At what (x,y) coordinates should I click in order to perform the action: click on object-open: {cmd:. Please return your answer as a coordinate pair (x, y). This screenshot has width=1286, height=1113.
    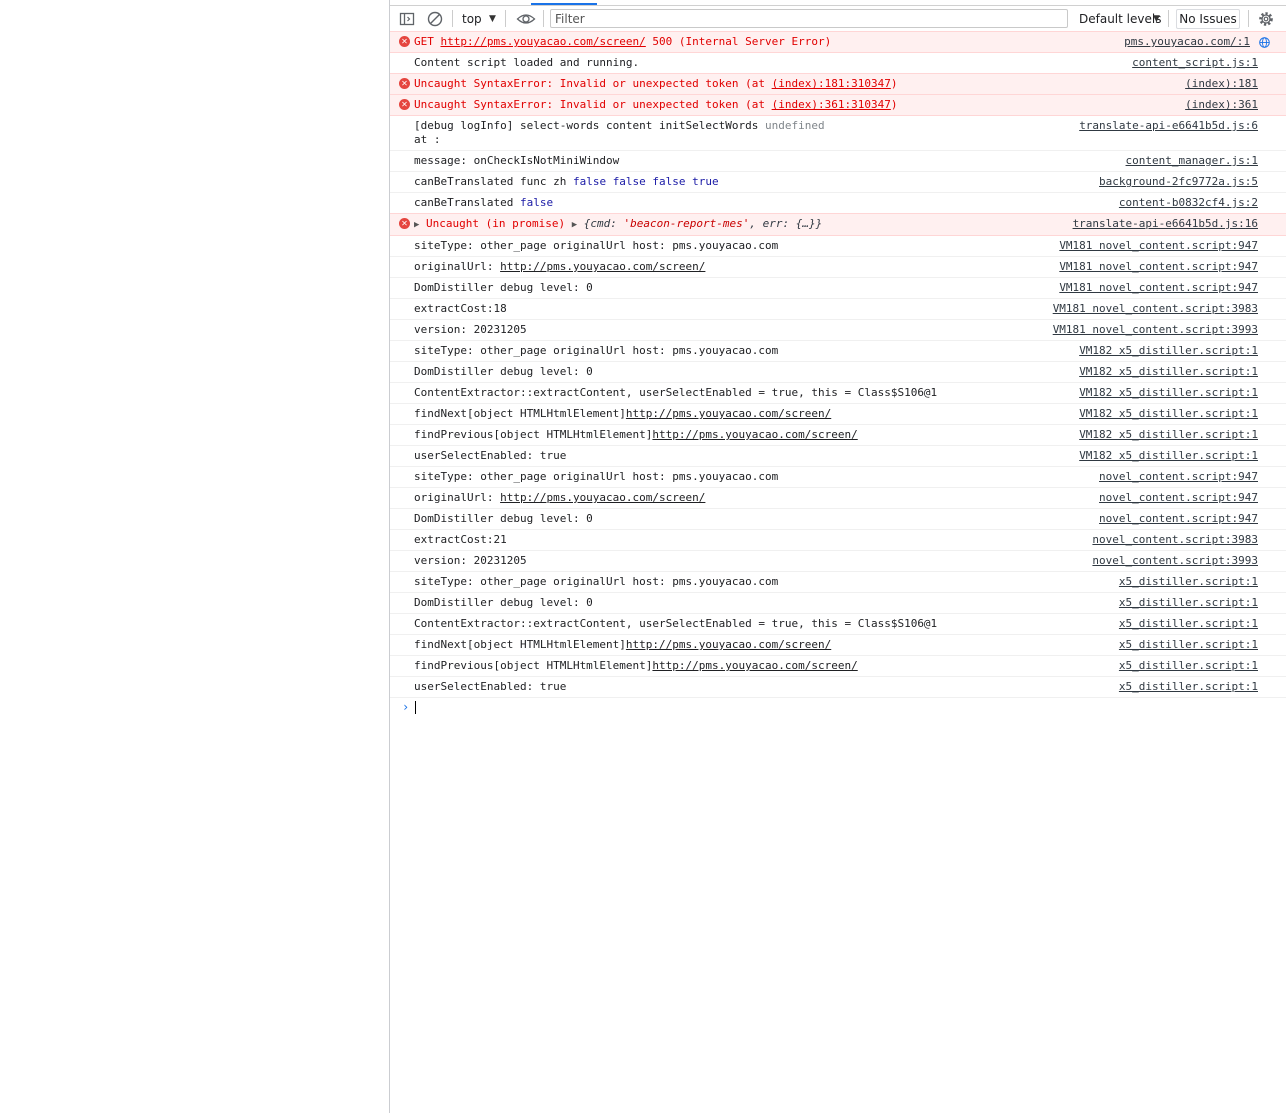
    Looking at the image, I should click on (603, 223).